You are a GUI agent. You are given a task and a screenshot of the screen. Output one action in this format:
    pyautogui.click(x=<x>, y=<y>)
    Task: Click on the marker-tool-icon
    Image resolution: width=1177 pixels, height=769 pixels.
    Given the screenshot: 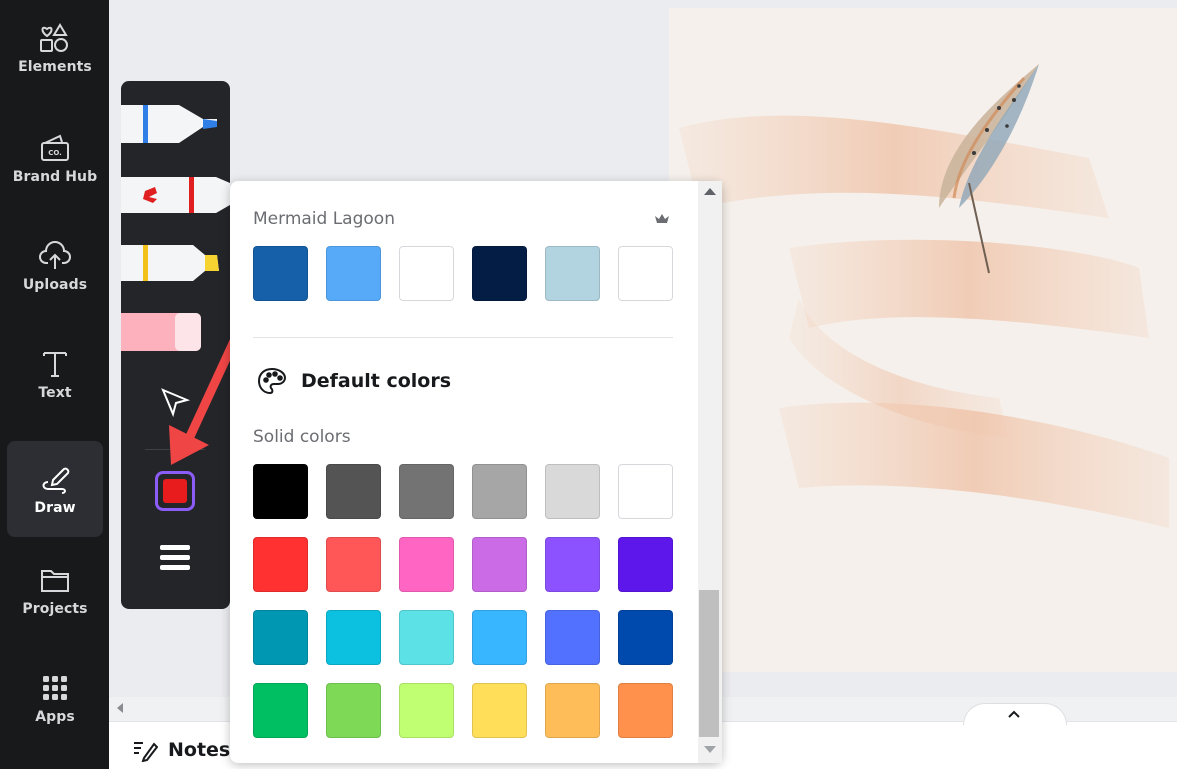 What is the action you would take?
    pyautogui.click(x=175, y=195)
    